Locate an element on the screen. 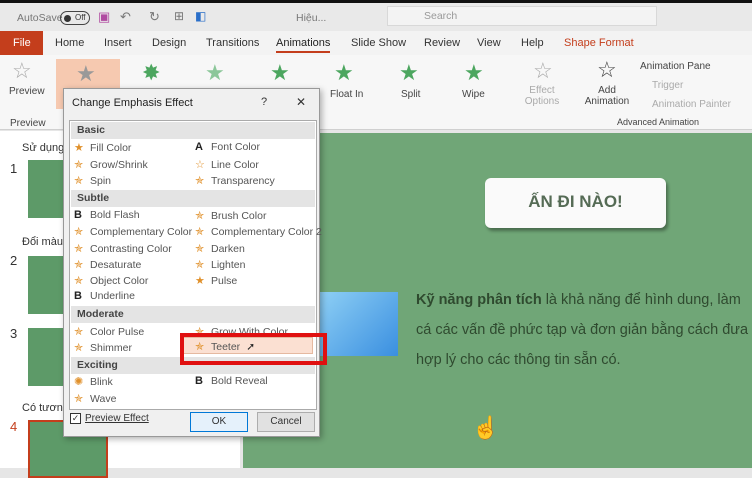 Image resolution: width=752 pixels, height=478 pixels. animation-painter-button: Animation Painter is located at coordinates (691, 104).